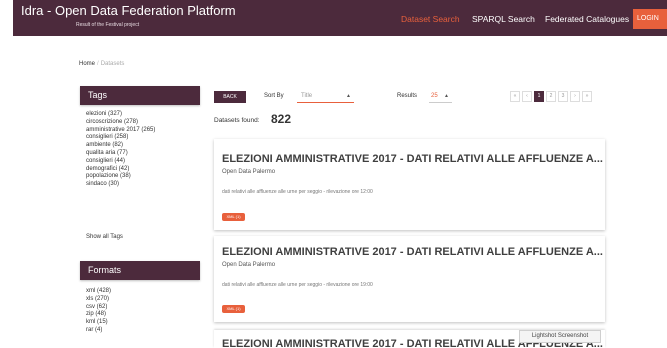 This screenshot has height=348, width=667. I want to click on format-item: rar (4), so click(98, 331).